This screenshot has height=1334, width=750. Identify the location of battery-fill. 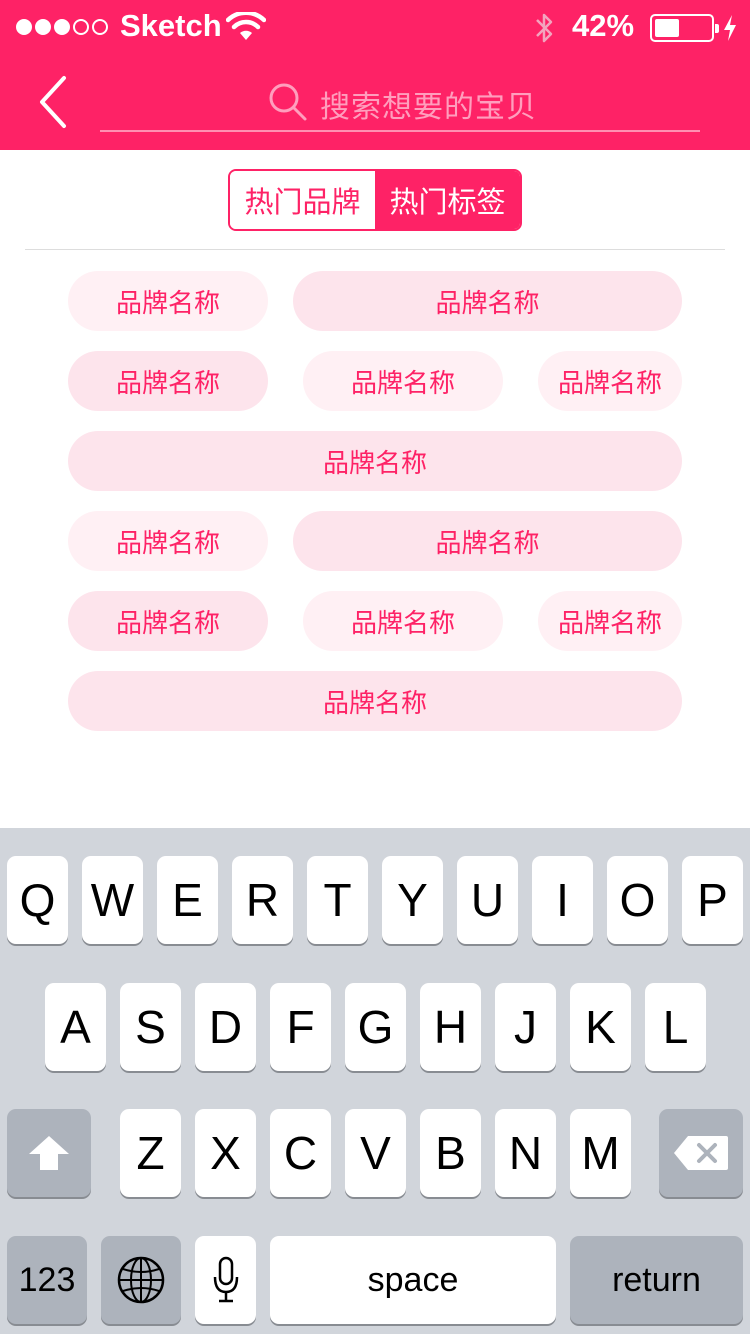
(667, 28).